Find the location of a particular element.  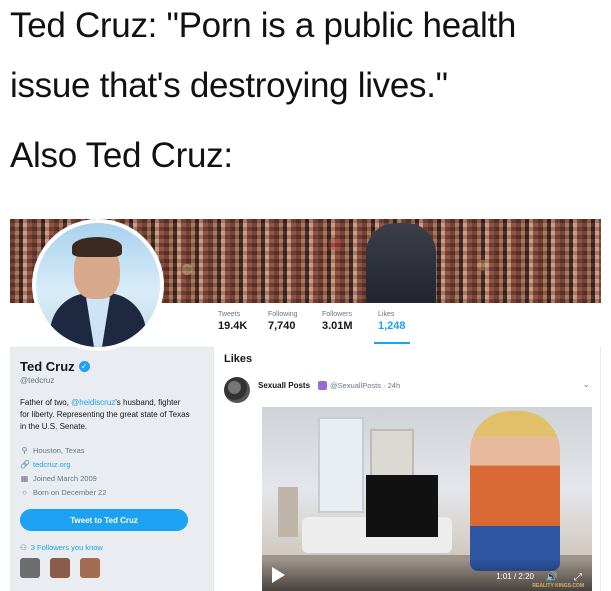

birthday: ○ Born on December 22 is located at coordinates (110, 492).